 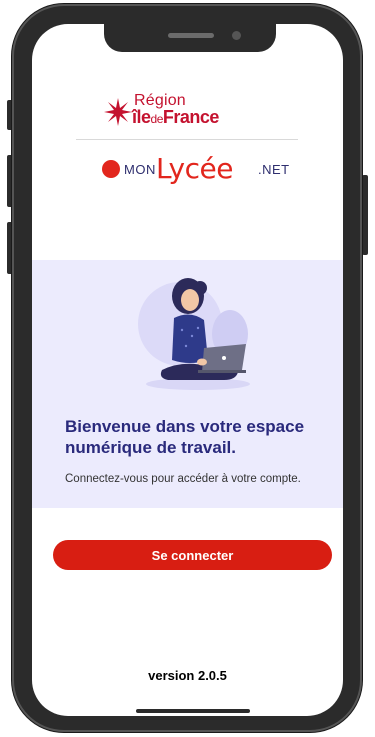 What do you see at coordinates (236, 35) in the screenshot?
I see `front-camera` at bounding box center [236, 35].